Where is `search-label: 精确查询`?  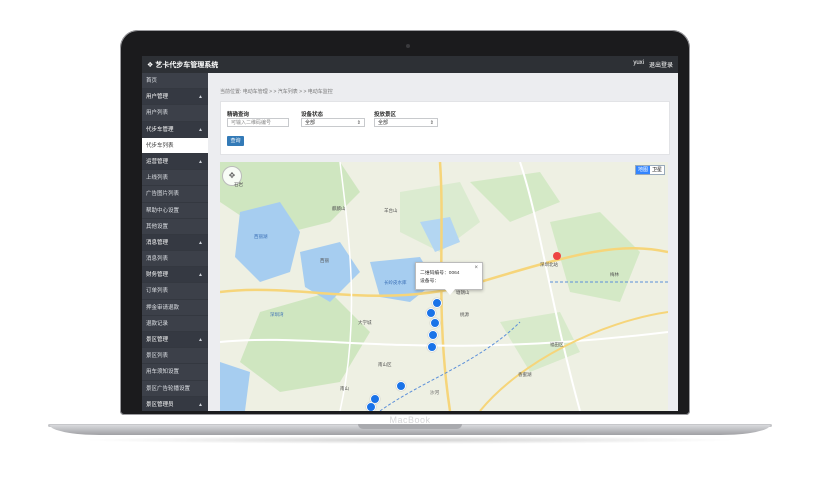 search-label: 精确查询 is located at coordinates (238, 115).